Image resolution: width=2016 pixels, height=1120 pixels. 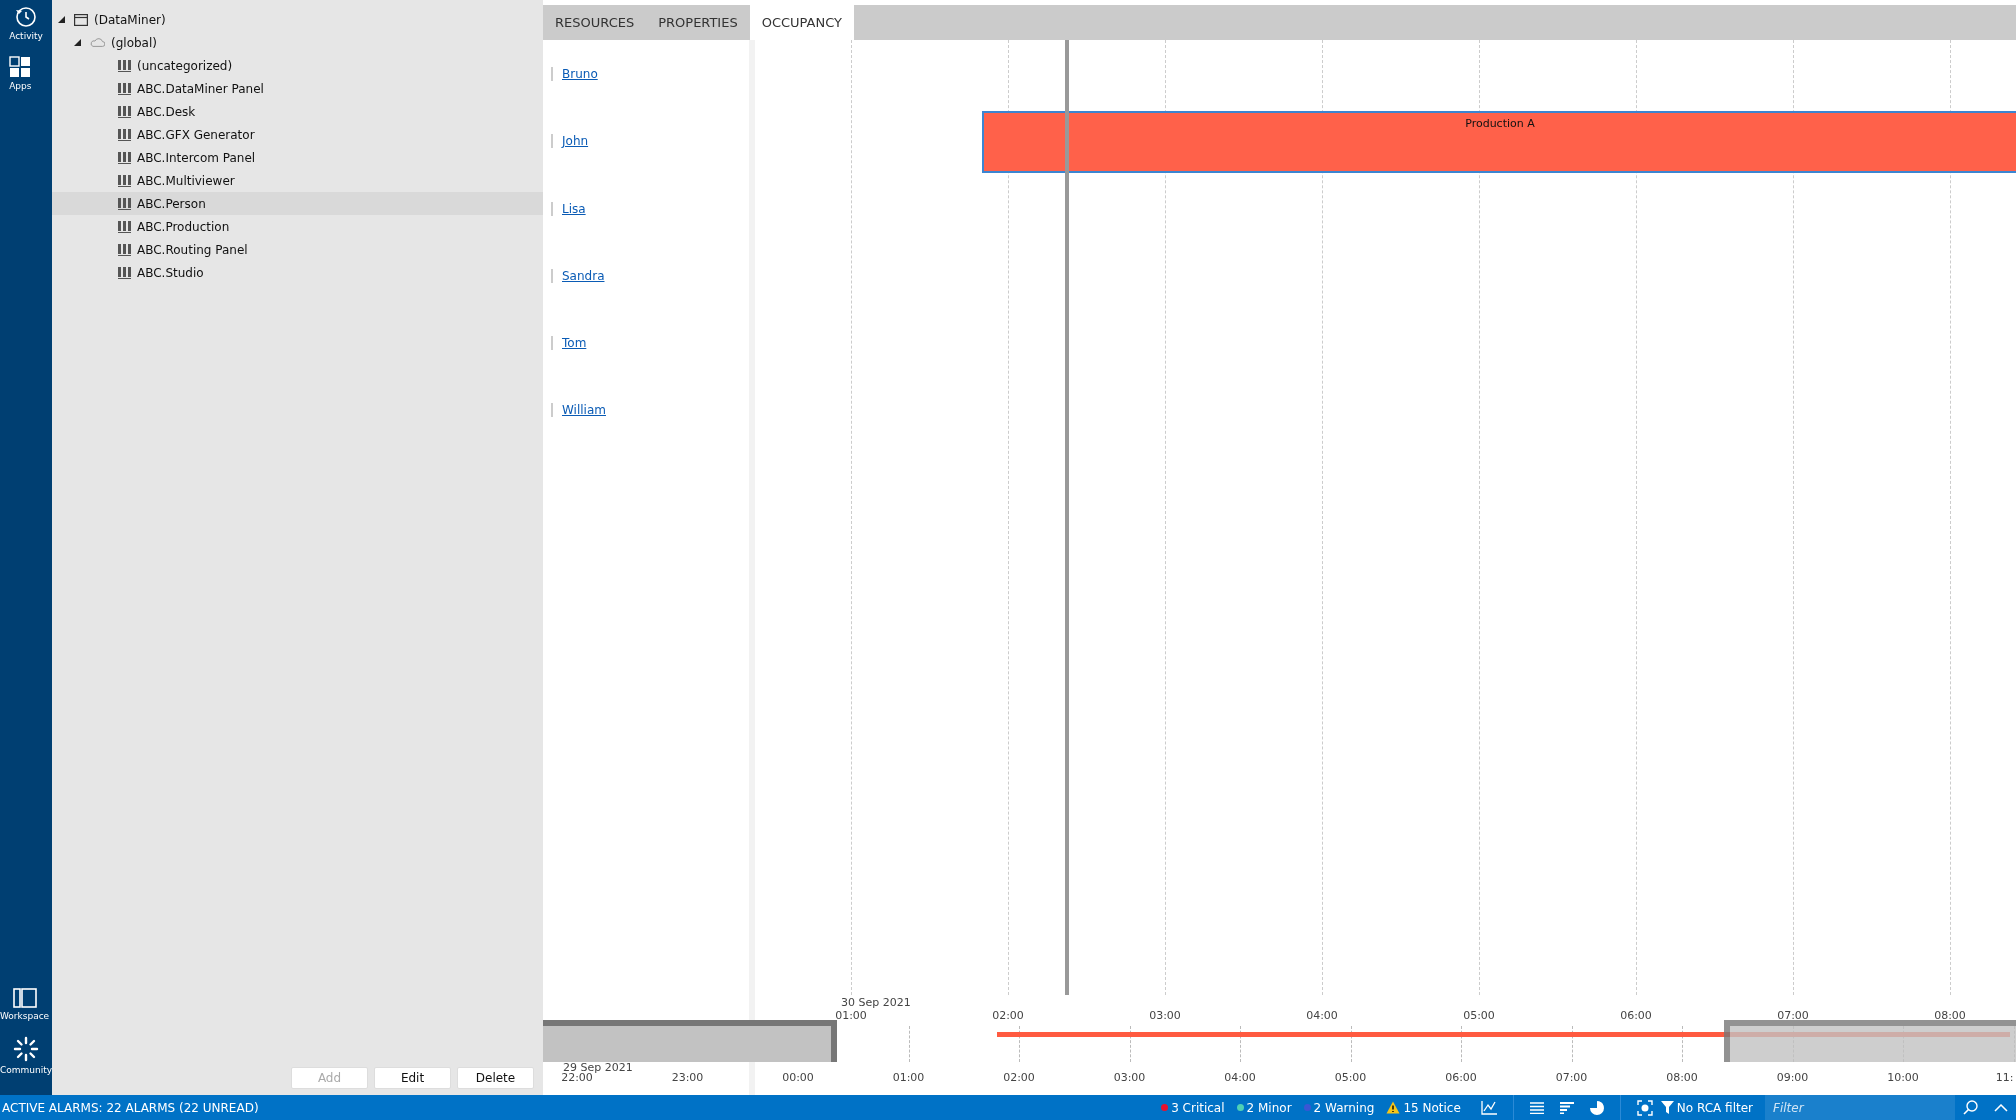 What do you see at coordinates (2004, 1078) in the screenshot?
I see `time-label: 11:` at bounding box center [2004, 1078].